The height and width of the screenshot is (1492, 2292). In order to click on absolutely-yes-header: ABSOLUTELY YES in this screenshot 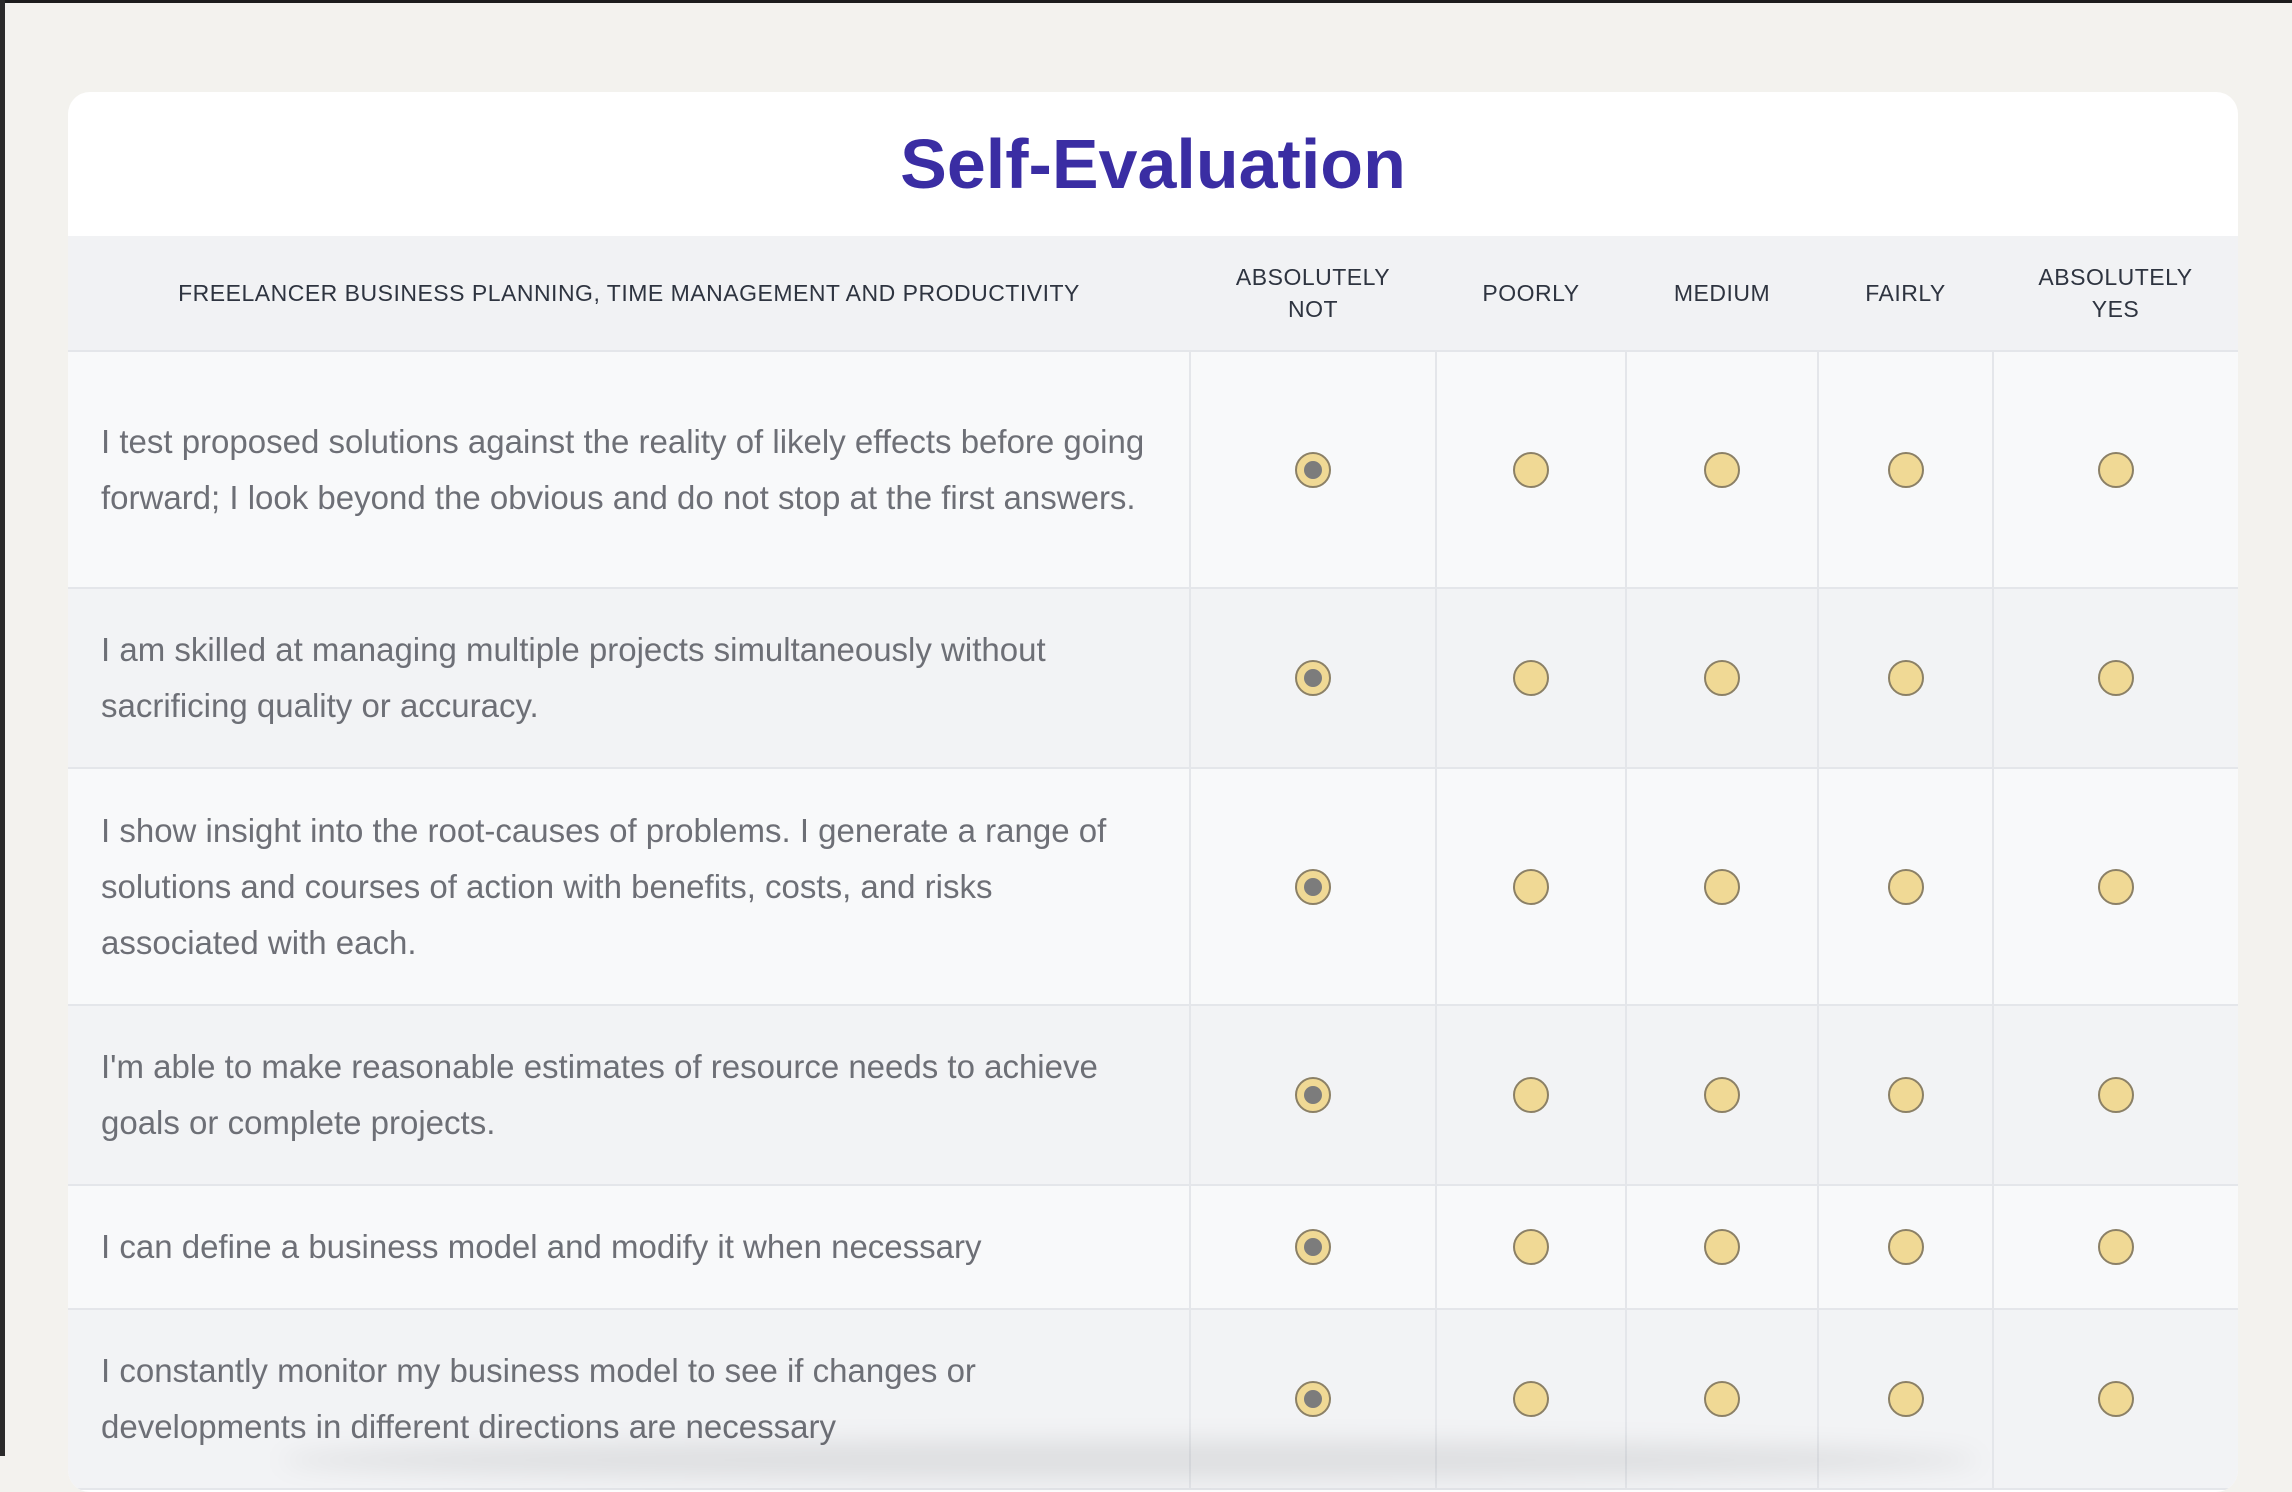, I will do `click(2115, 294)`.